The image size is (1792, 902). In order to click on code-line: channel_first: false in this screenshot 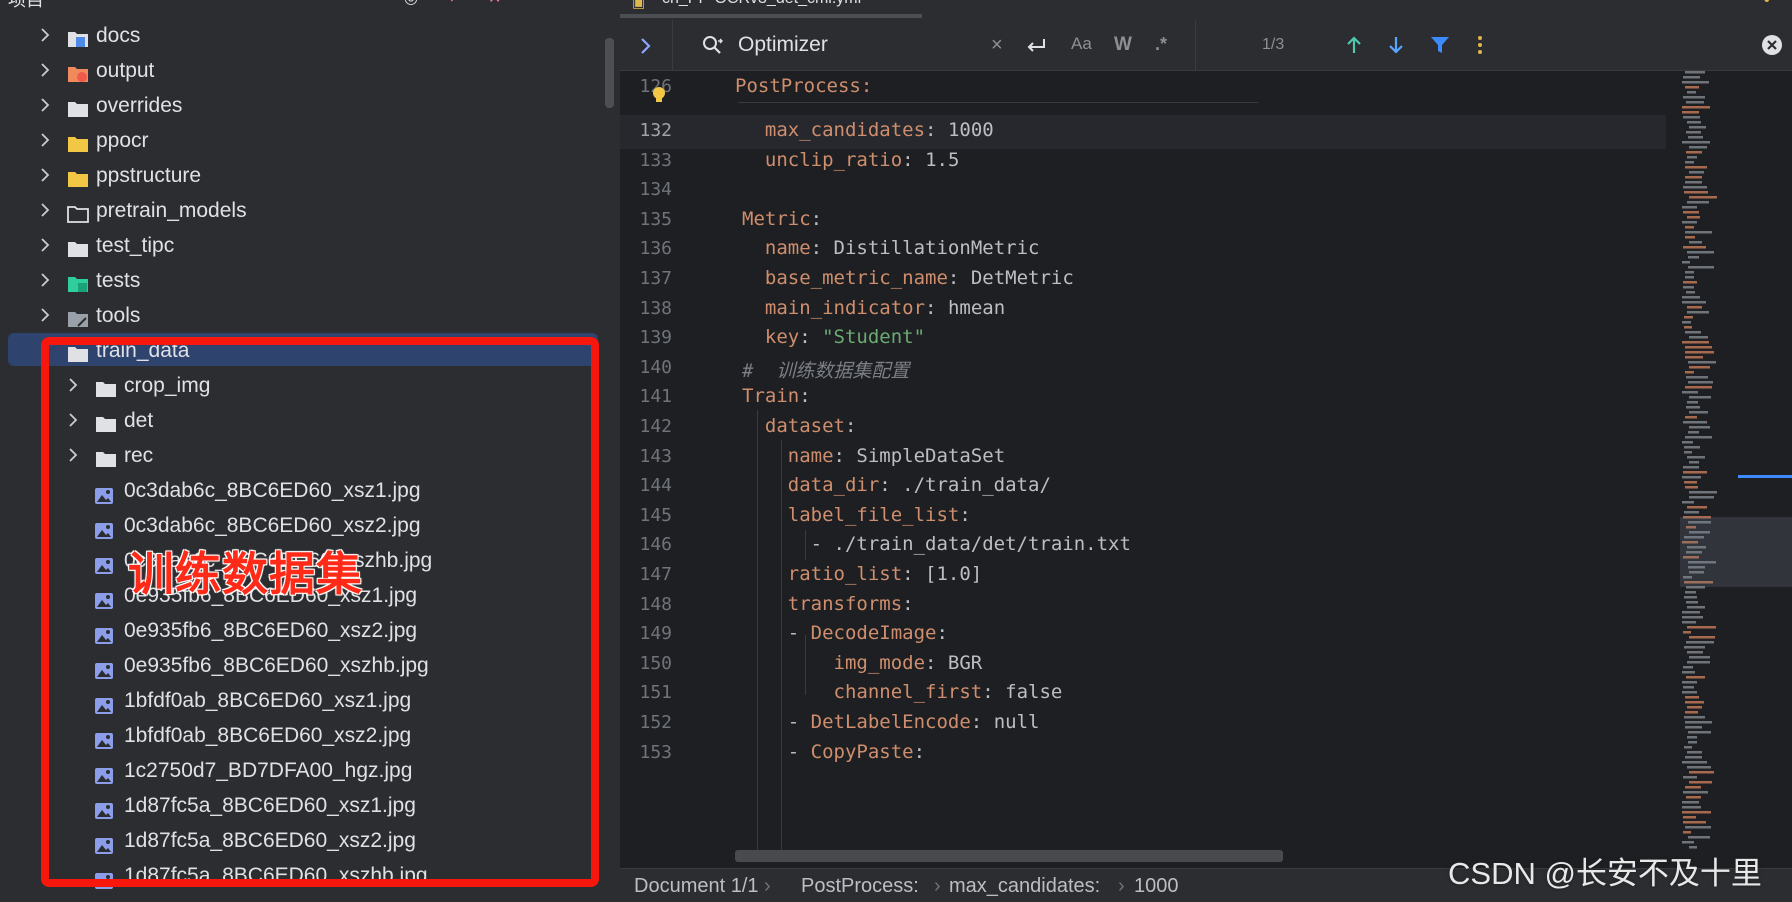, I will do `click(902, 692)`.